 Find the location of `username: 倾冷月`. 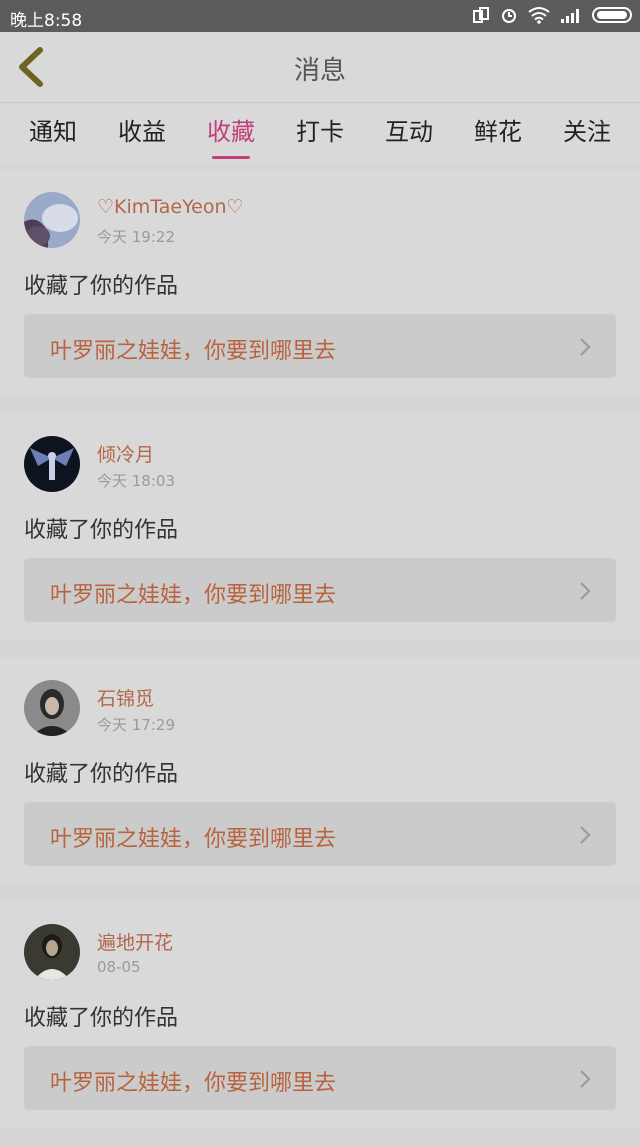

username: 倾冷月 is located at coordinates (125, 453).